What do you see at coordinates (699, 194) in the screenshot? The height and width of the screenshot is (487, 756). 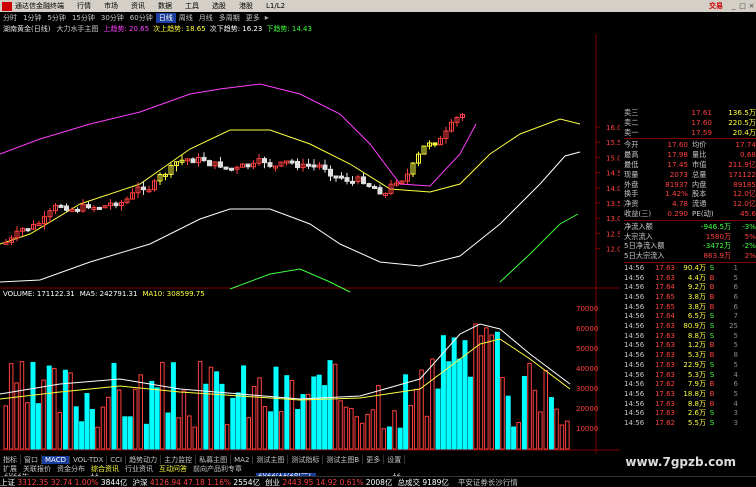 I see `quote-label: 股本` at bounding box center [699, 194].